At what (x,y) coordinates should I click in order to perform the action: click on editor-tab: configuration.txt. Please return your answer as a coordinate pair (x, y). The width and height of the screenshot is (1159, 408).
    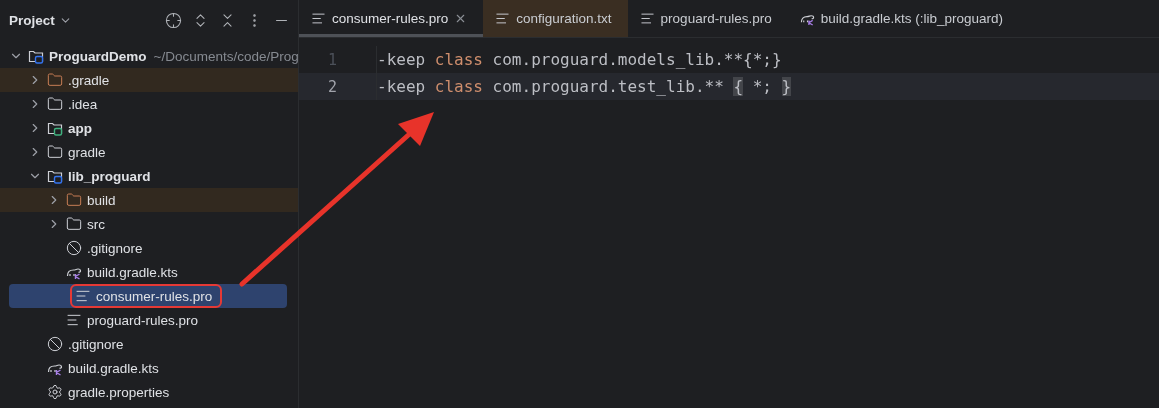
    Looking at the image, I should click on (555, 18).